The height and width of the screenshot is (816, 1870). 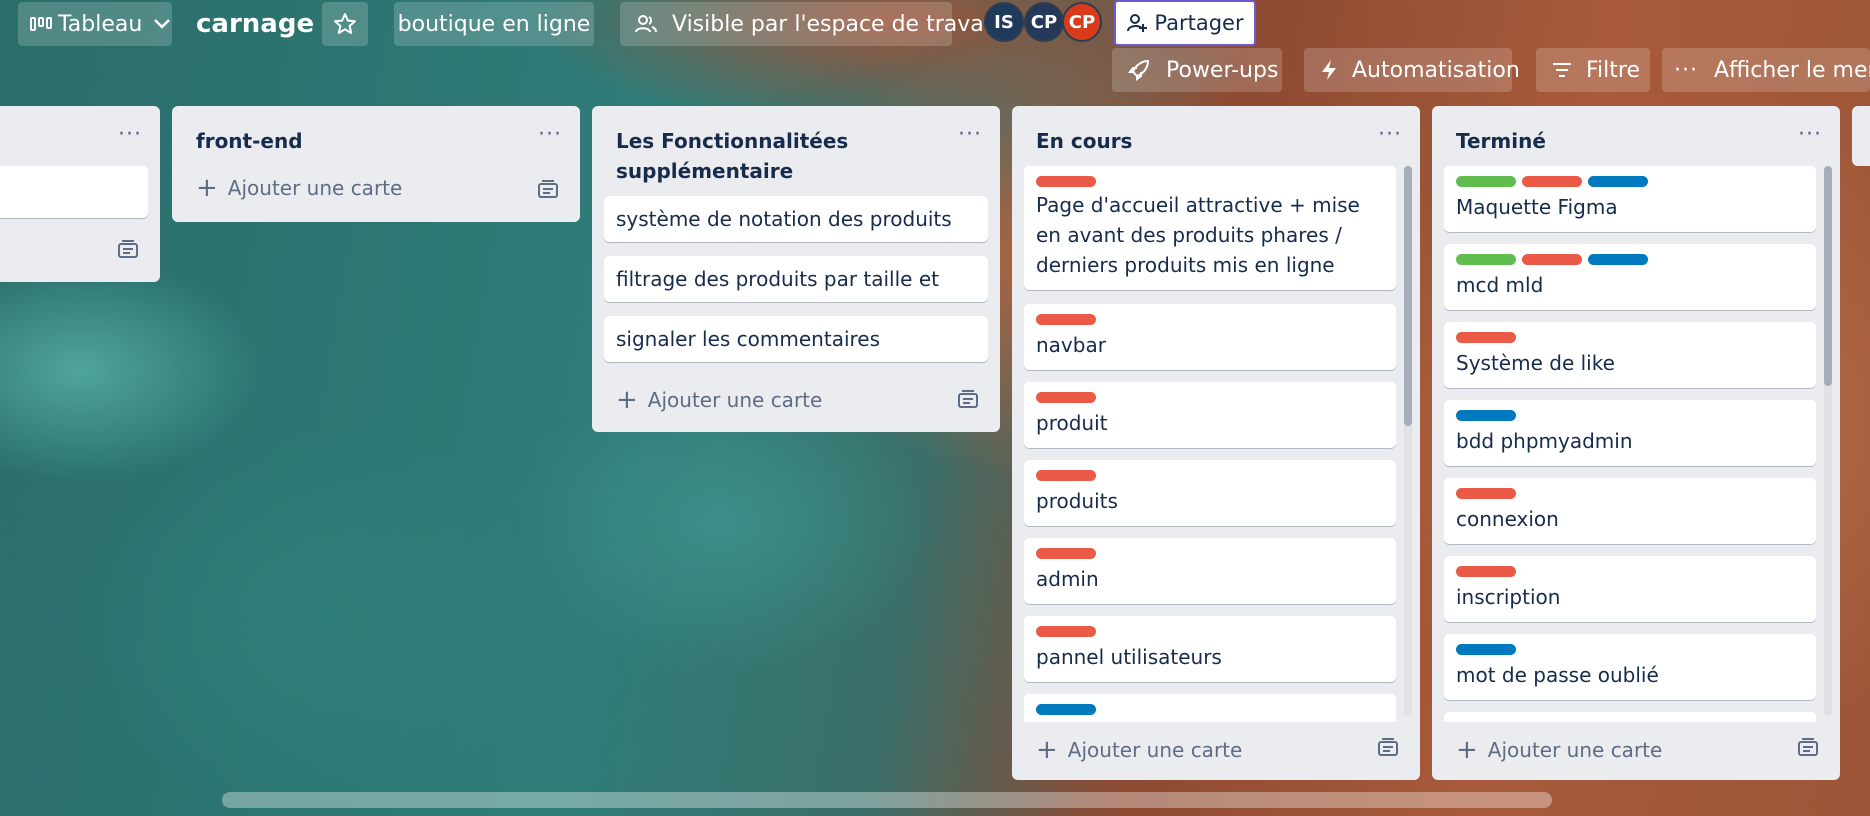 What do you see at coordinates (1210, 415) in the screenshot?
I see `card: produit` at bounding box center [1210, 415].